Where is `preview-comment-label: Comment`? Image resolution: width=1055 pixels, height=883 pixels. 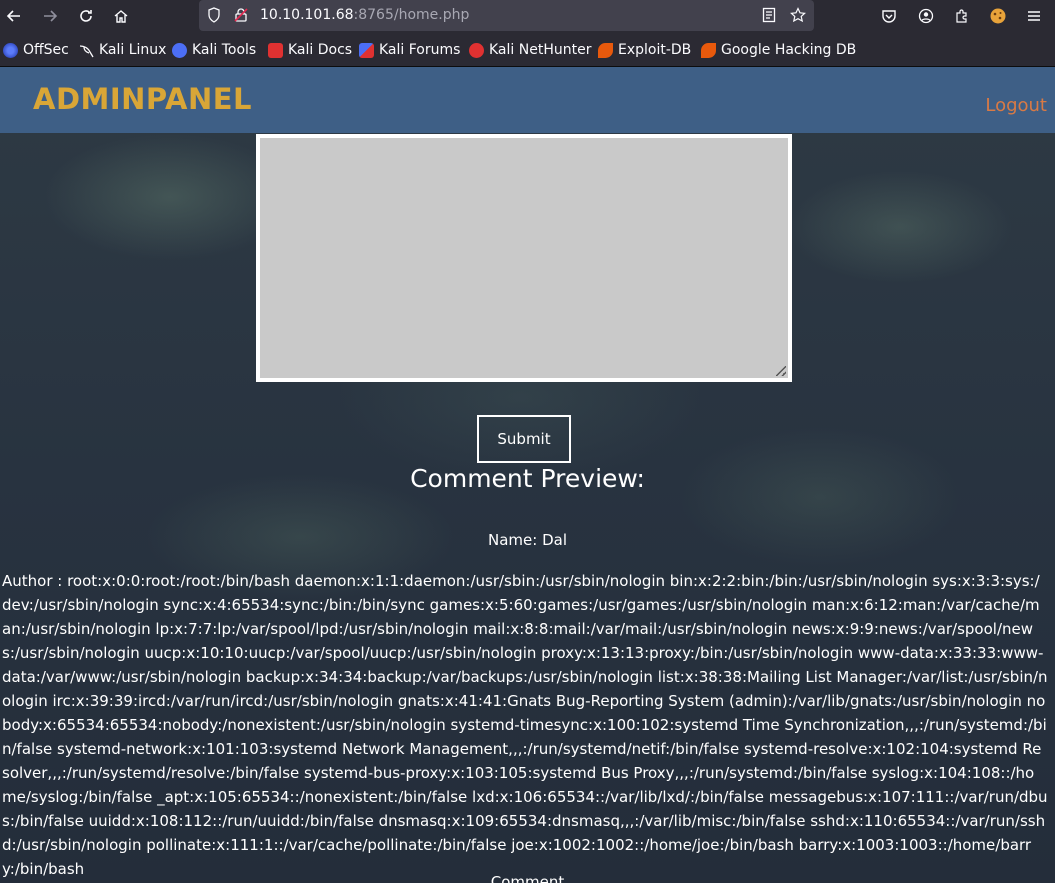 preview-comment-label: Comment is located at coordinates (527, 878).